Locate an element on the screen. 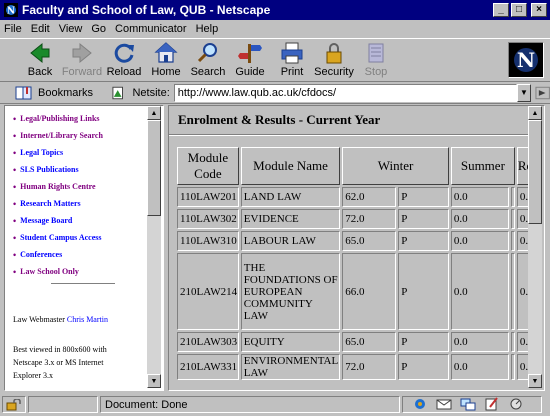  search-icon is located at coordinates (207, 53).